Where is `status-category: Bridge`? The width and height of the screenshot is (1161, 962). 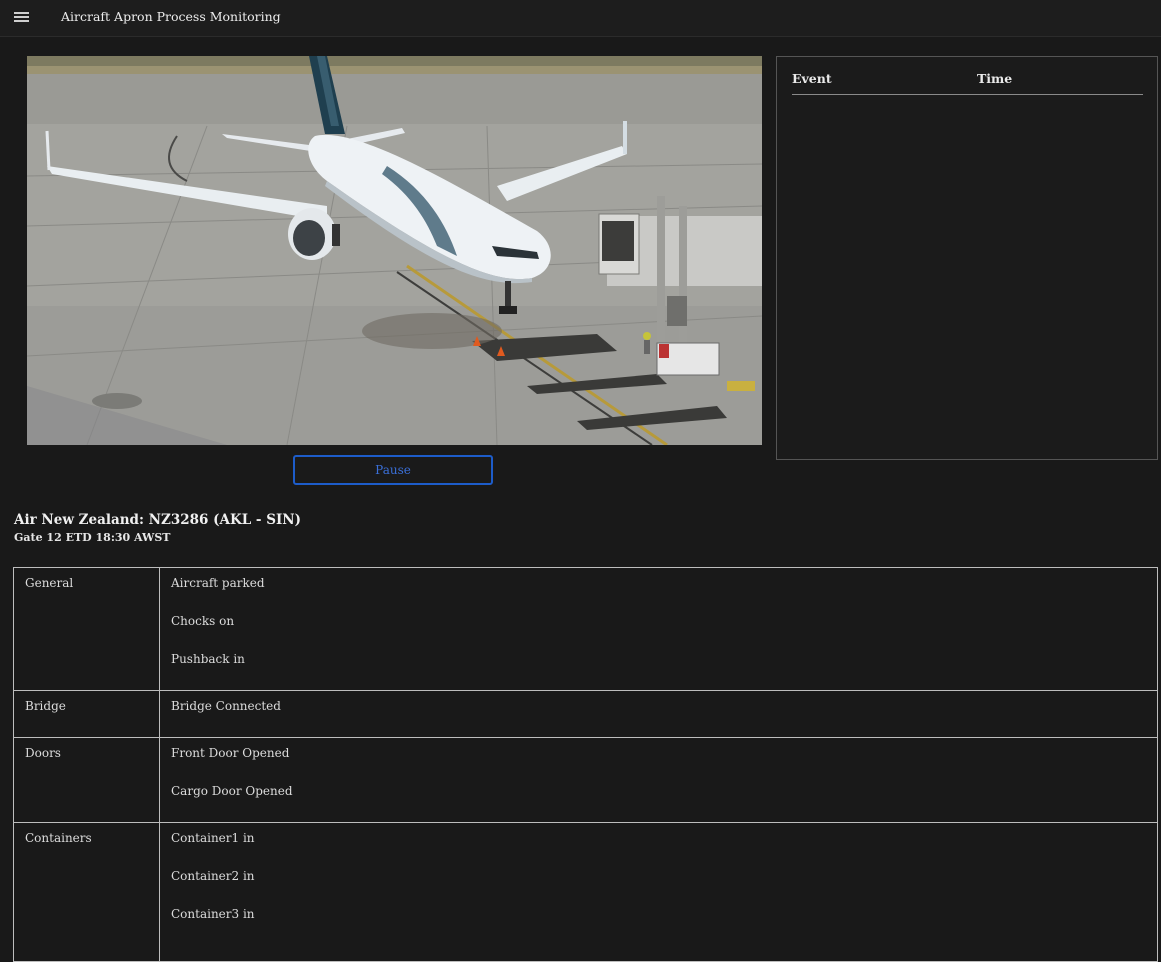 status-category: Bridge is located at coordinates (86, 714).